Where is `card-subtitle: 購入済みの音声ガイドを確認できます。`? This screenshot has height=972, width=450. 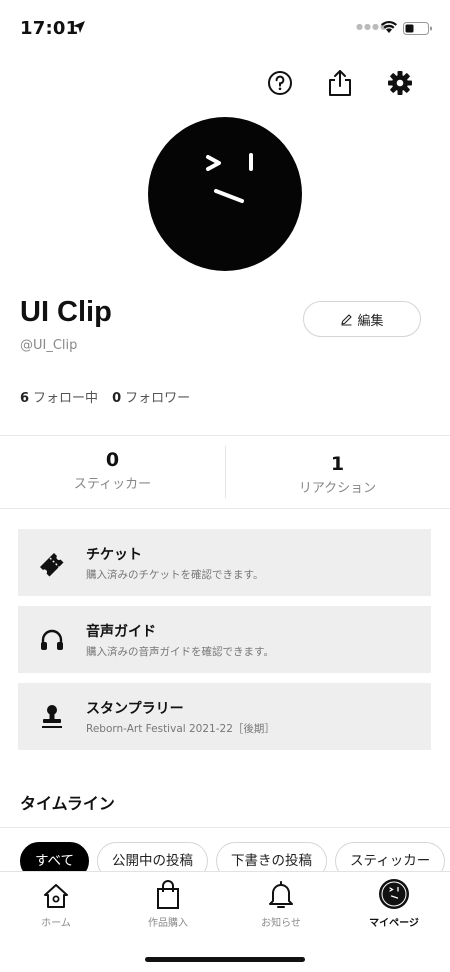 card-subtitle: 購入済みの音声ガイドを確認できます。 is located at coordinates (180, 652).